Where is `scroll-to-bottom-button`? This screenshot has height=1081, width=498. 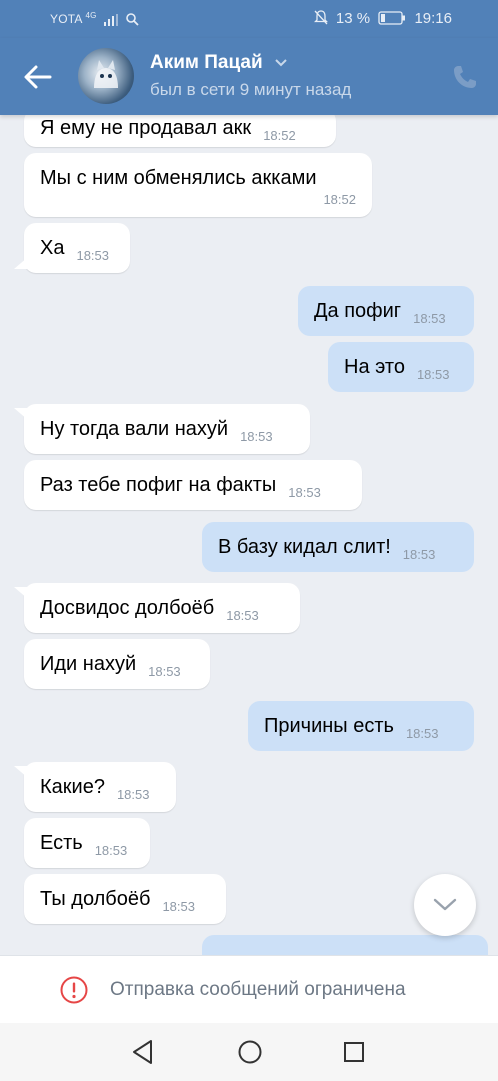 scroll-to-bottom-button is located at coordinates (445, 905).